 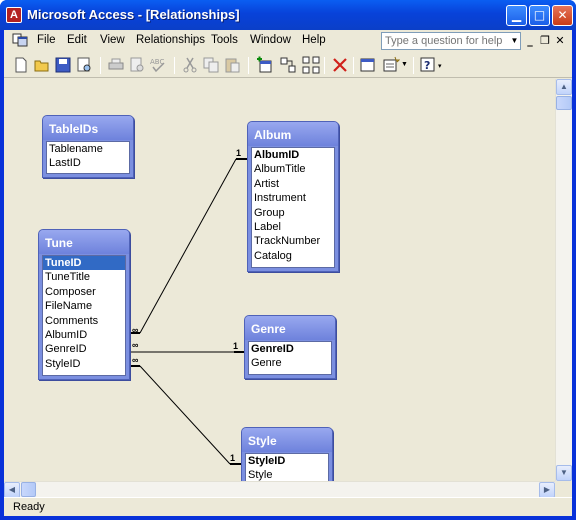 I want to click on many-marker-style: ∞, so click(x=135, y=360).